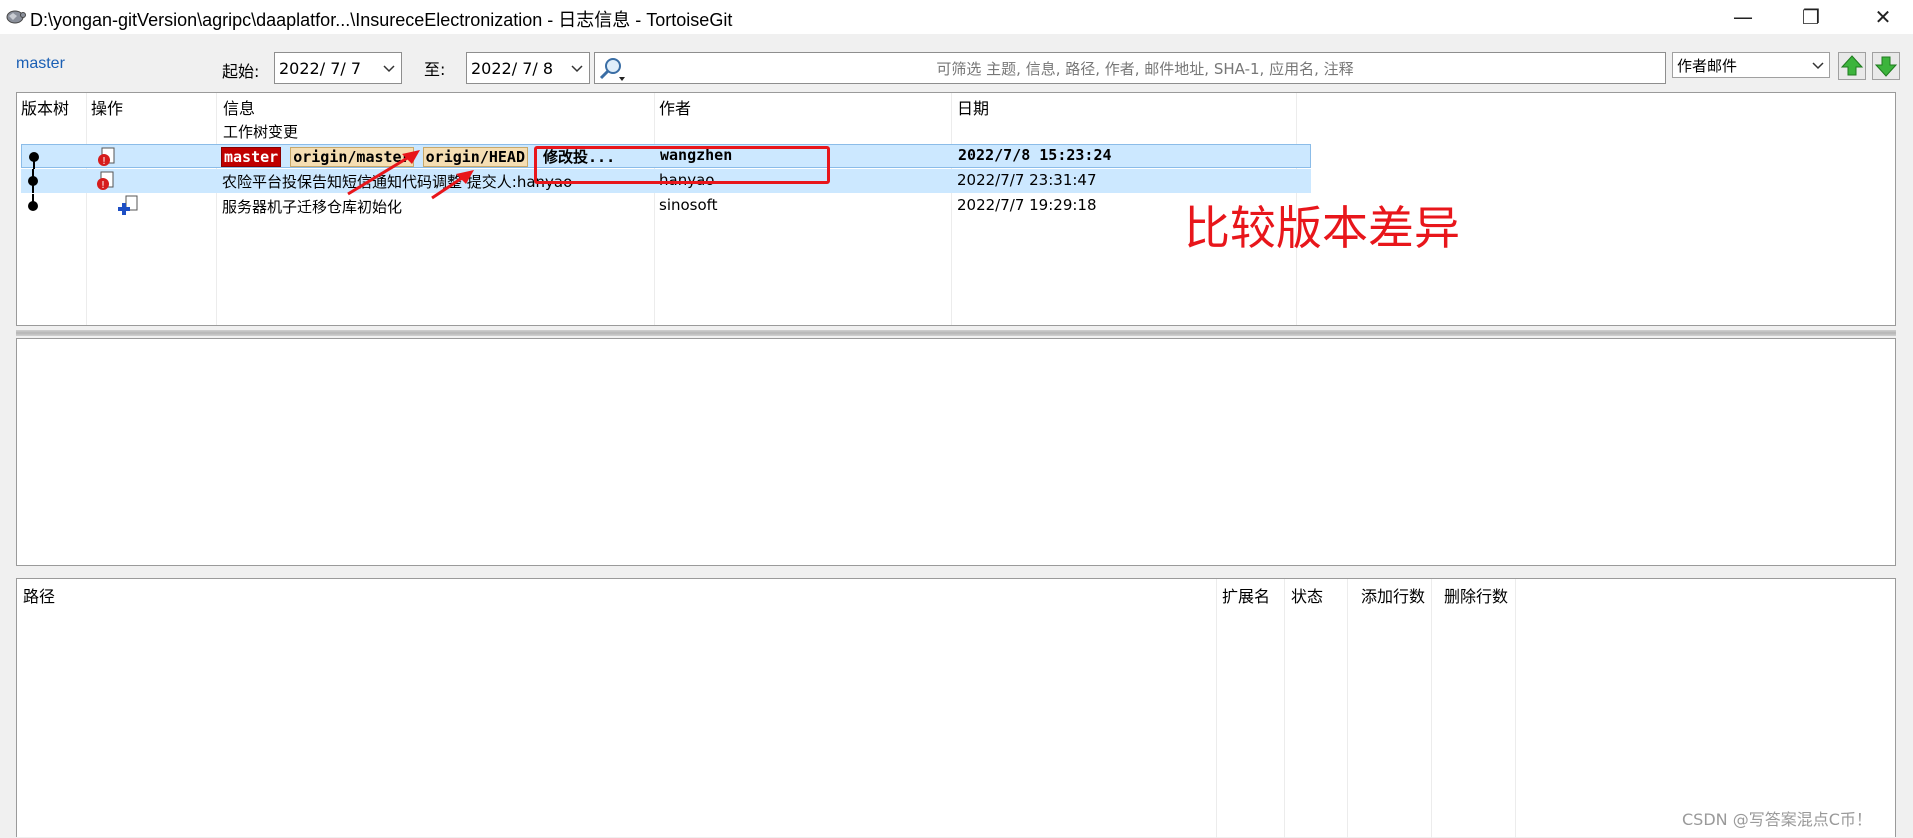 This screenshot has height=838, width=1913. Describe the element at coordinates (320, 68) in the screenshot. I see `from-date-value: 2022/ 7/ 7` at that location.